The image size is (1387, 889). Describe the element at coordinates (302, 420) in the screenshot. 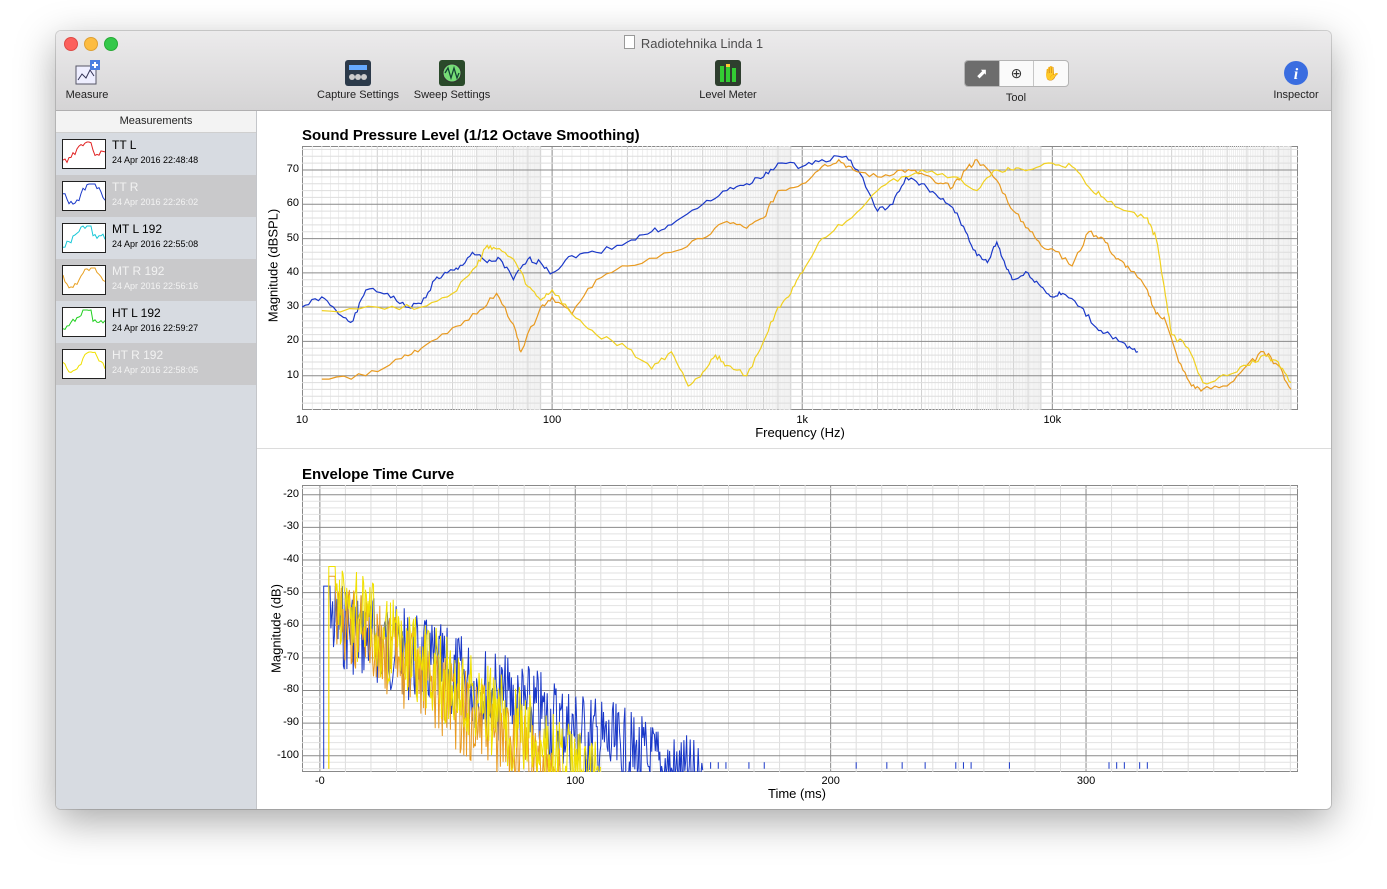

I see `spl-x-tick-label: 10` at that location.